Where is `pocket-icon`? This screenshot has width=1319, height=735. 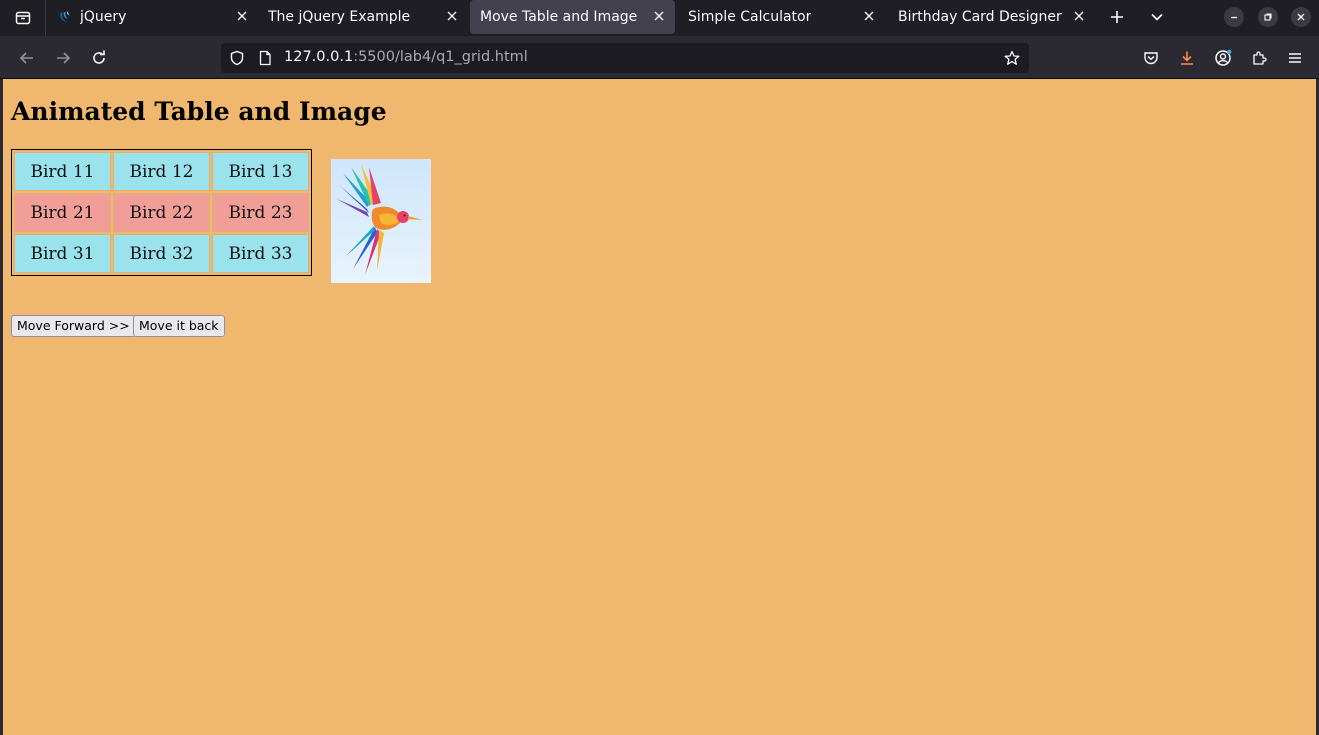
pocket-icon is located at coordinates (1151, 58).